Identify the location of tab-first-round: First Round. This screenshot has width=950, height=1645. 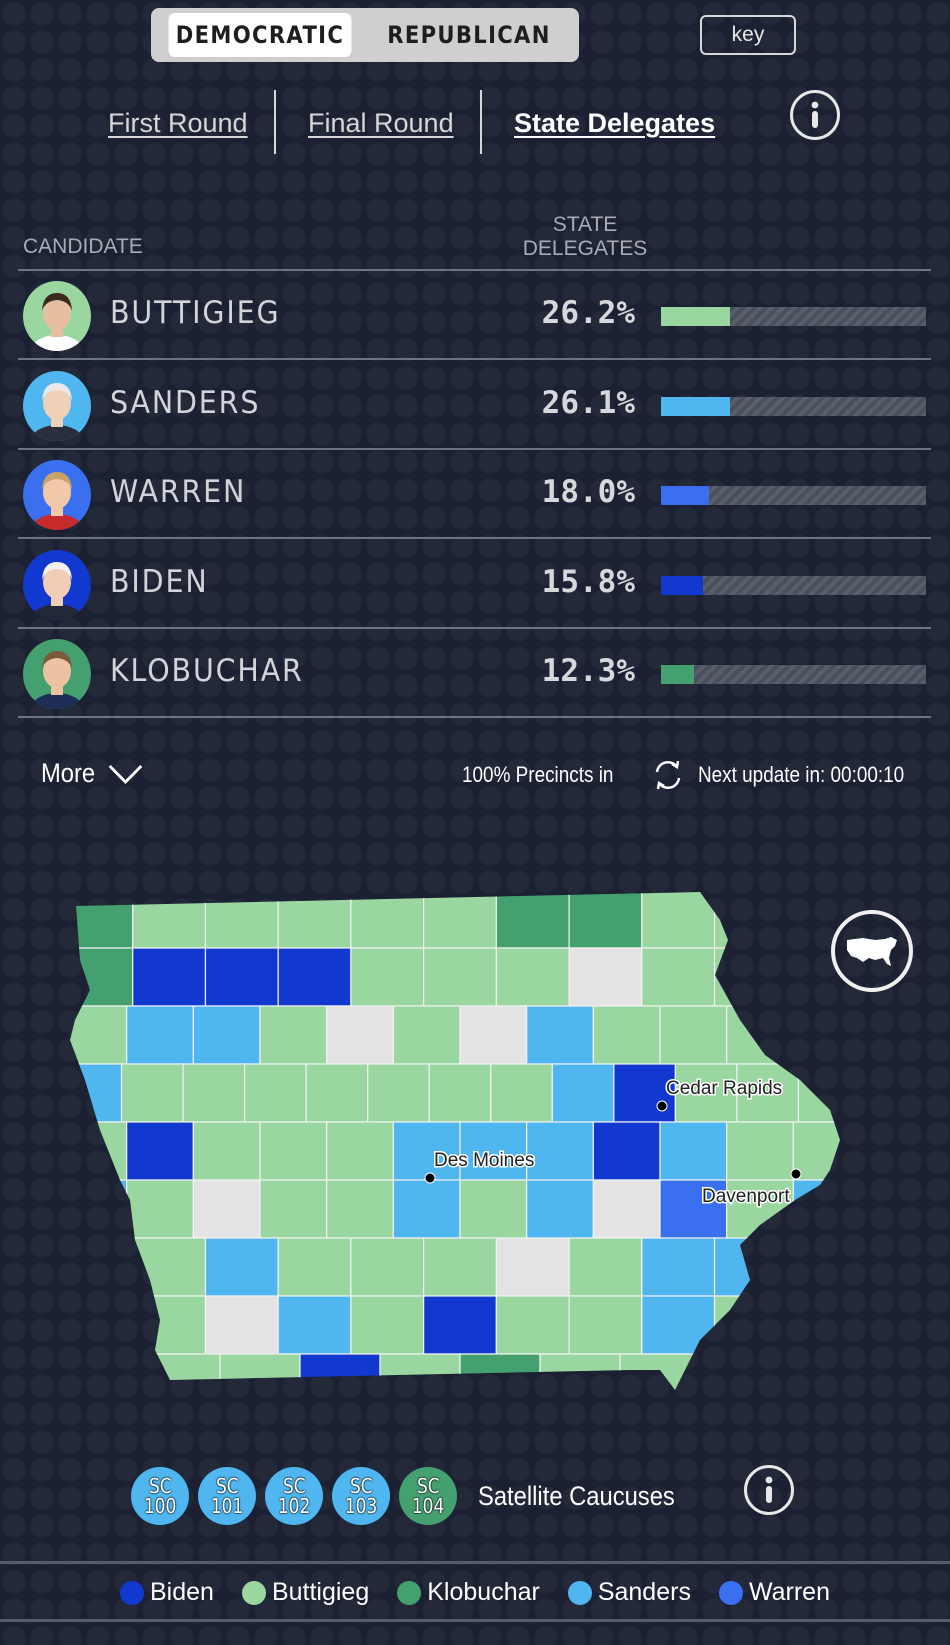
(178, 123).